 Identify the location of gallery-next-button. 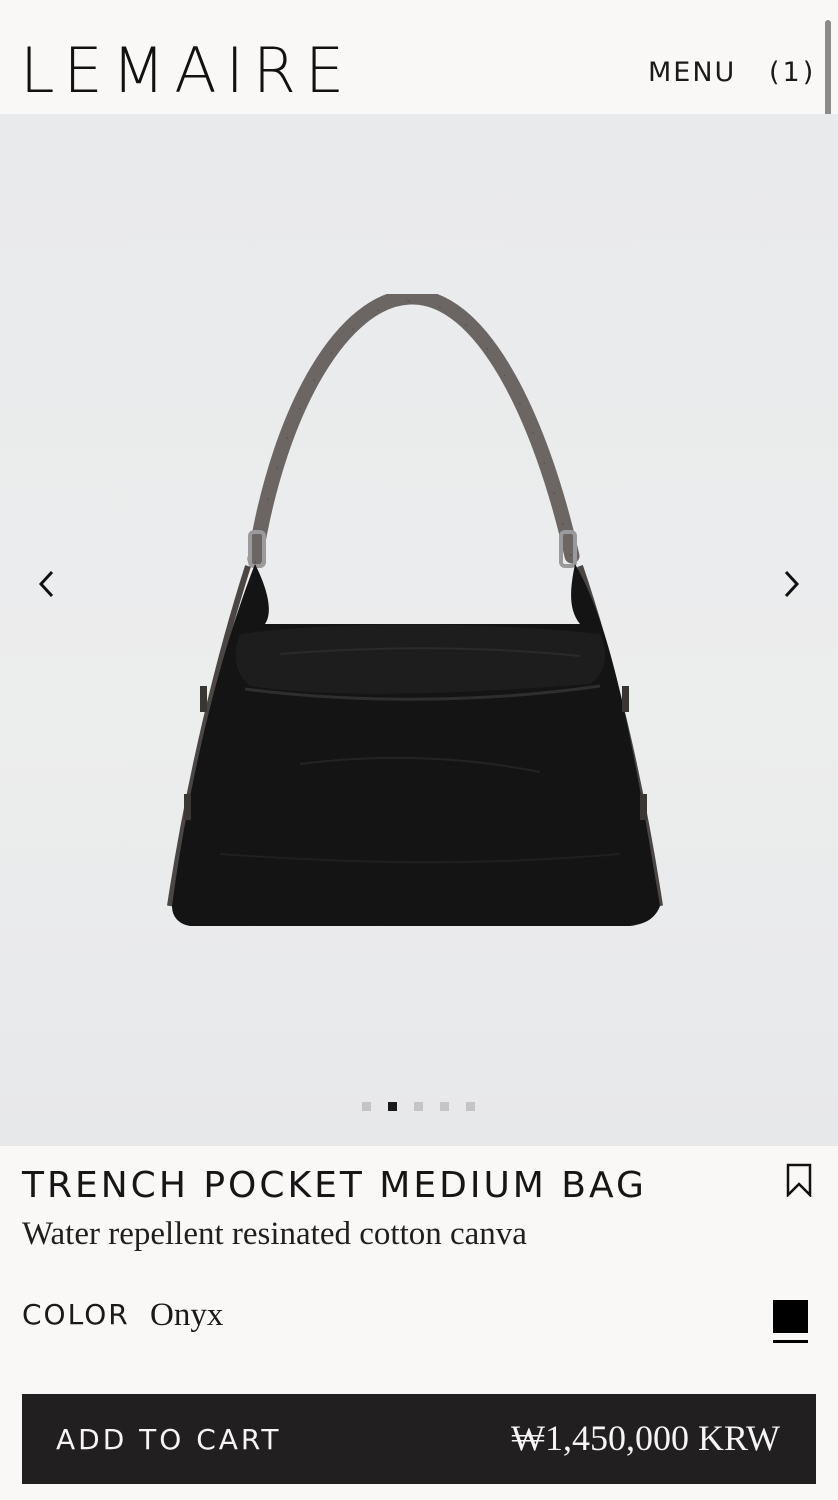
(791, 584).